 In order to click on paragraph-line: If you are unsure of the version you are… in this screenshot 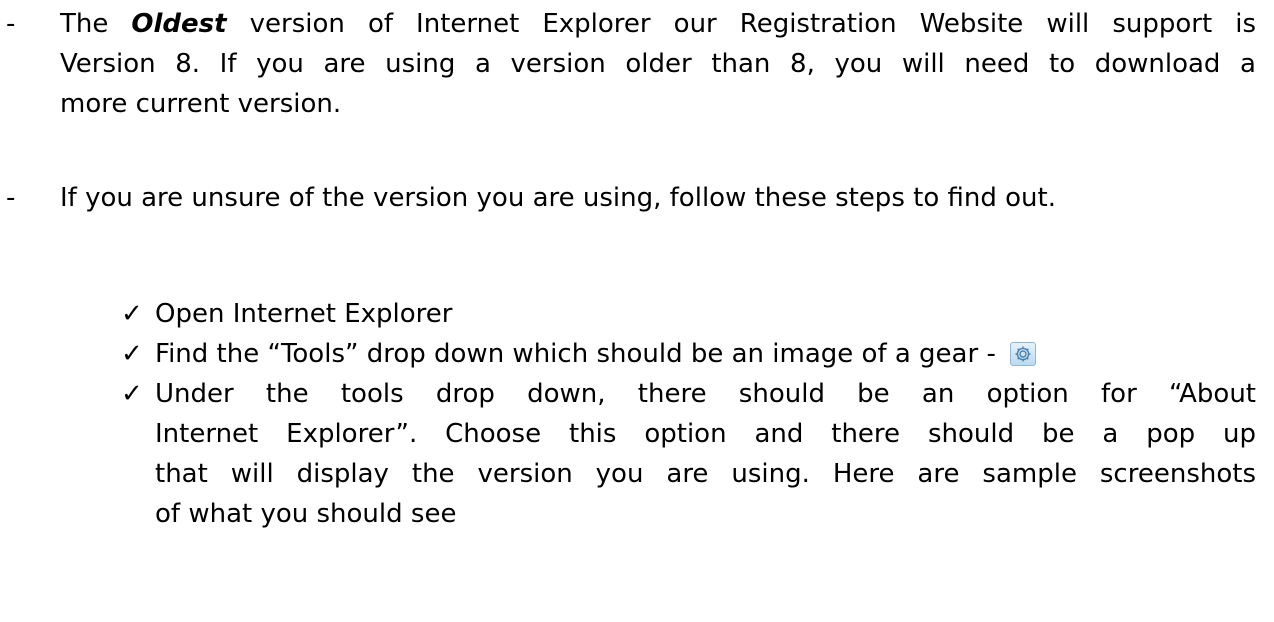, I will do `click(558, 198)`.